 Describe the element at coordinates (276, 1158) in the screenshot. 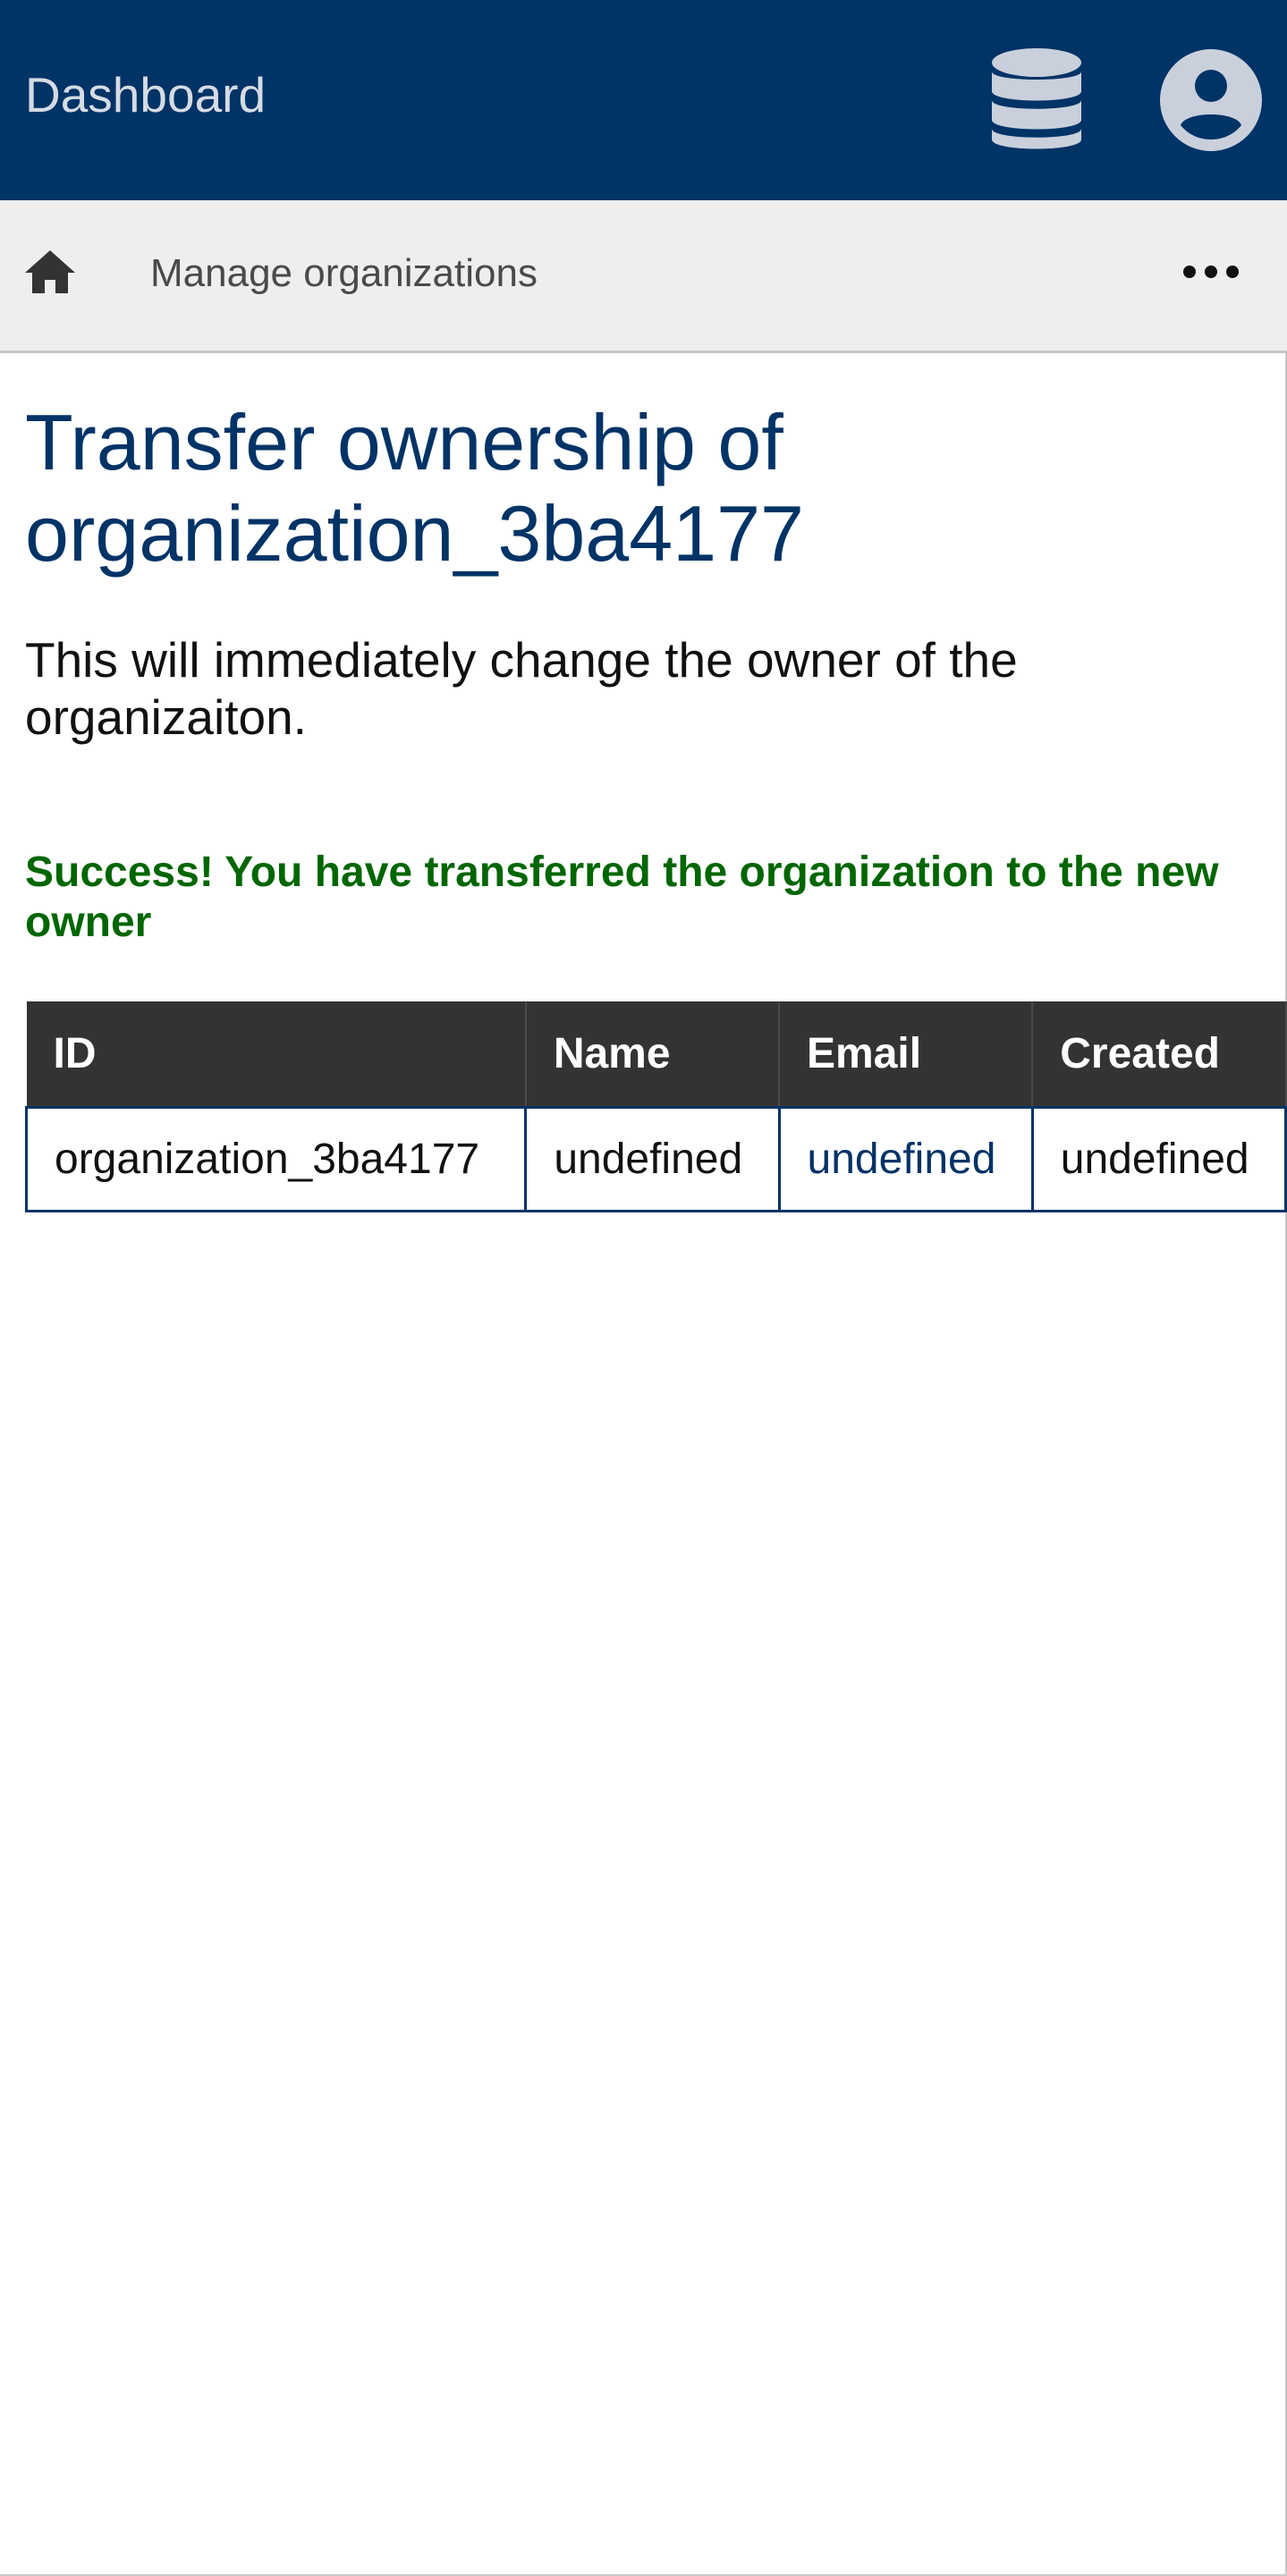

I see `cell-id: organization_3ba4177` at that location.